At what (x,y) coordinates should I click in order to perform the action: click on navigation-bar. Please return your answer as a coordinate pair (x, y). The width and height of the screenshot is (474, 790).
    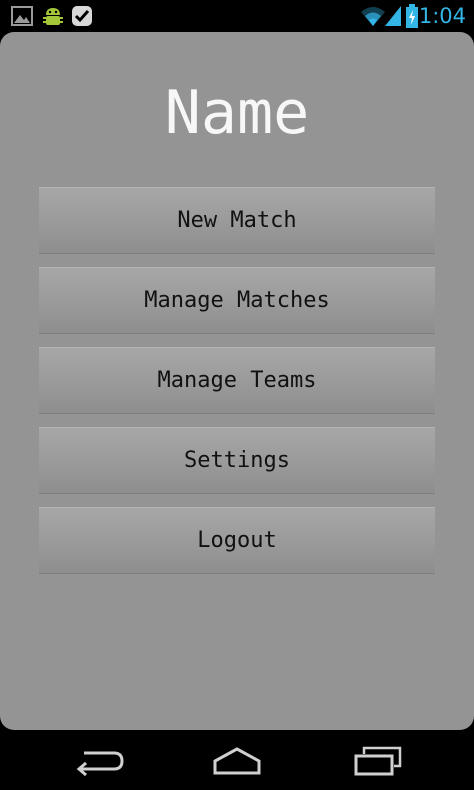
    Looking at the image, I should click on (237, 760).